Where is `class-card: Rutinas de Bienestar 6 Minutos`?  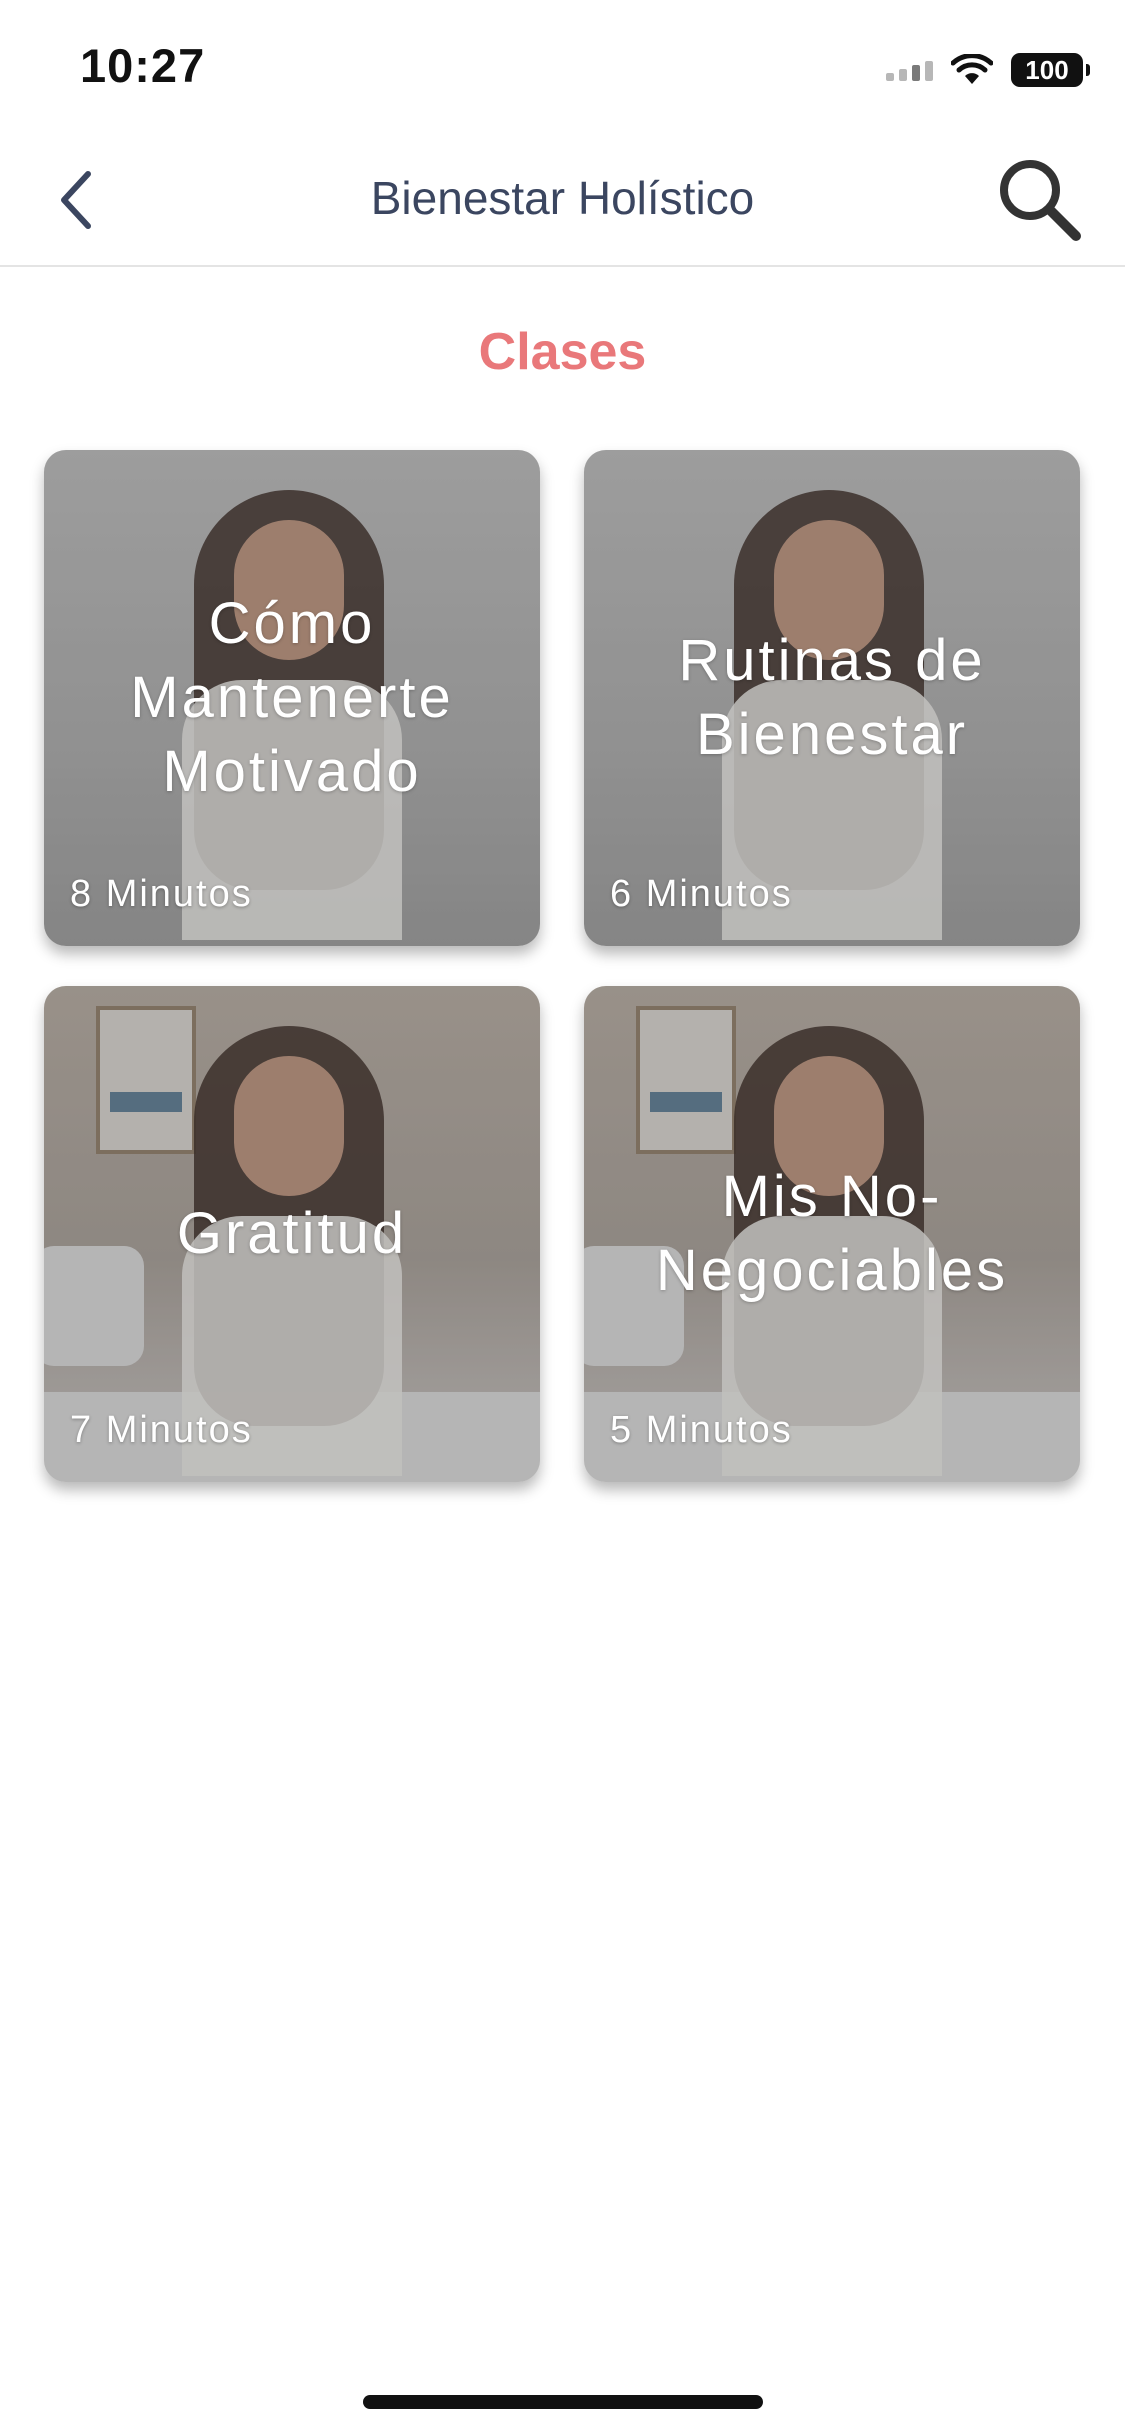
class-card: Rutinas de Bienestar 6 Minutos is located at coordinates (832, 698).